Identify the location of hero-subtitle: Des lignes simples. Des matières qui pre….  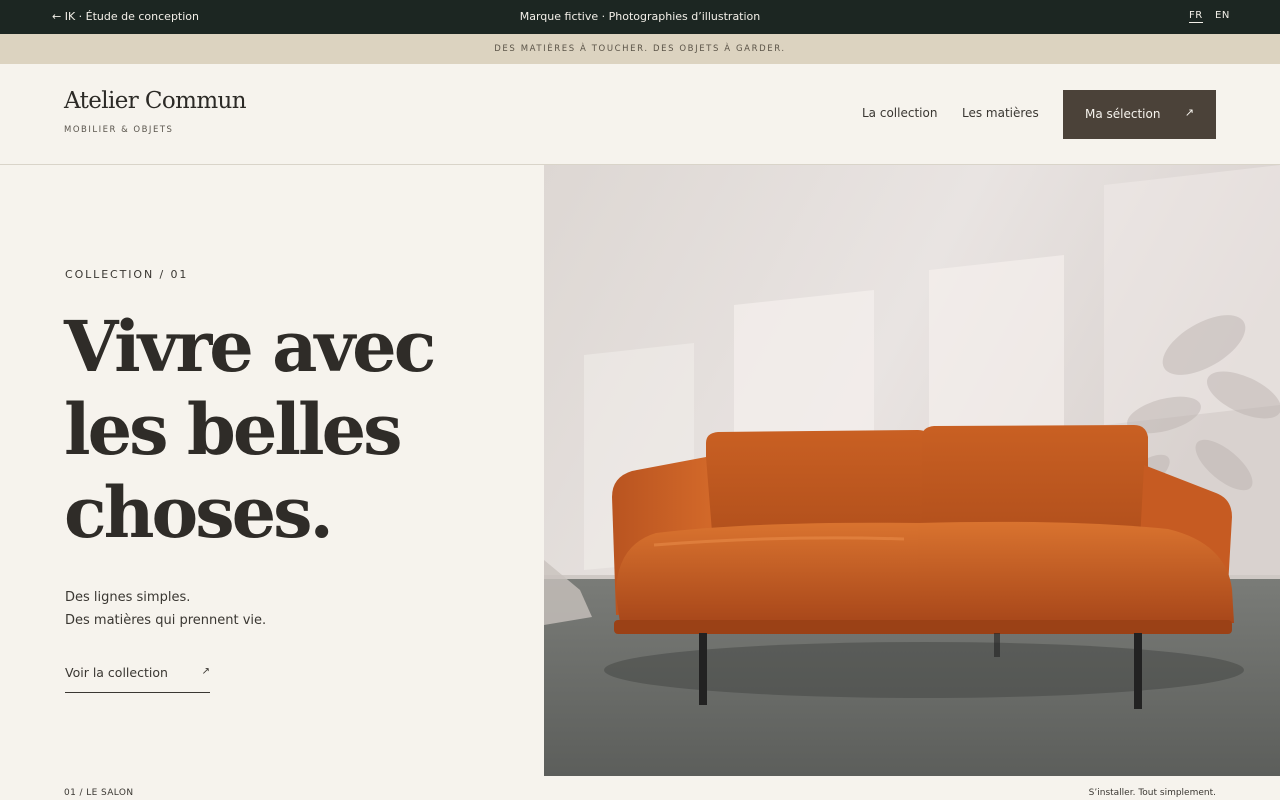
(165, 609).